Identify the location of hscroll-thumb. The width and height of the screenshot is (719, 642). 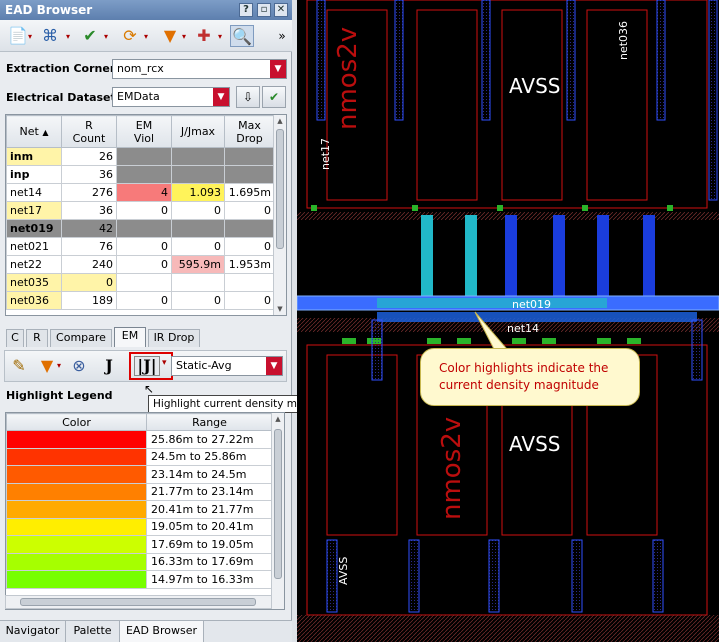
(138, 602).